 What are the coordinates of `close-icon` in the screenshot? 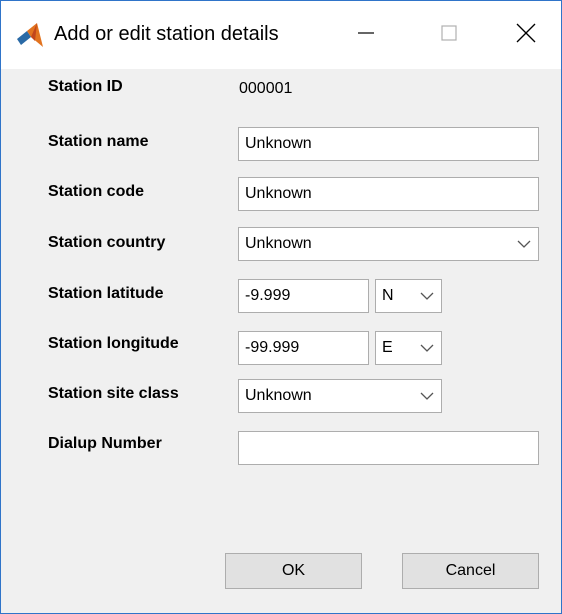 It's located at (526, 35).